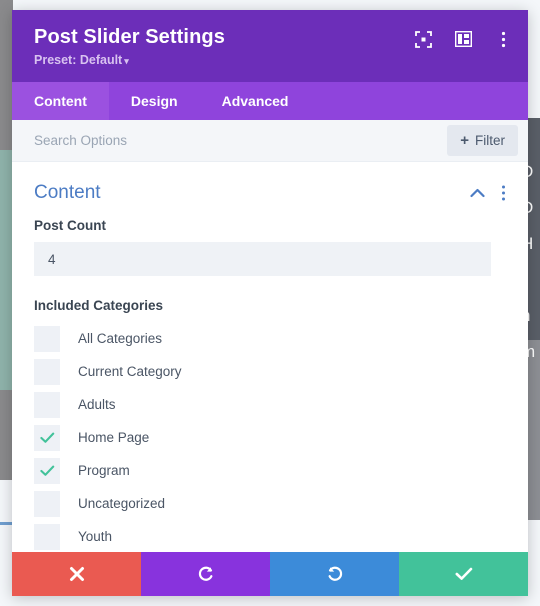  I want to click on tab-design: Design, so click(154, 101).